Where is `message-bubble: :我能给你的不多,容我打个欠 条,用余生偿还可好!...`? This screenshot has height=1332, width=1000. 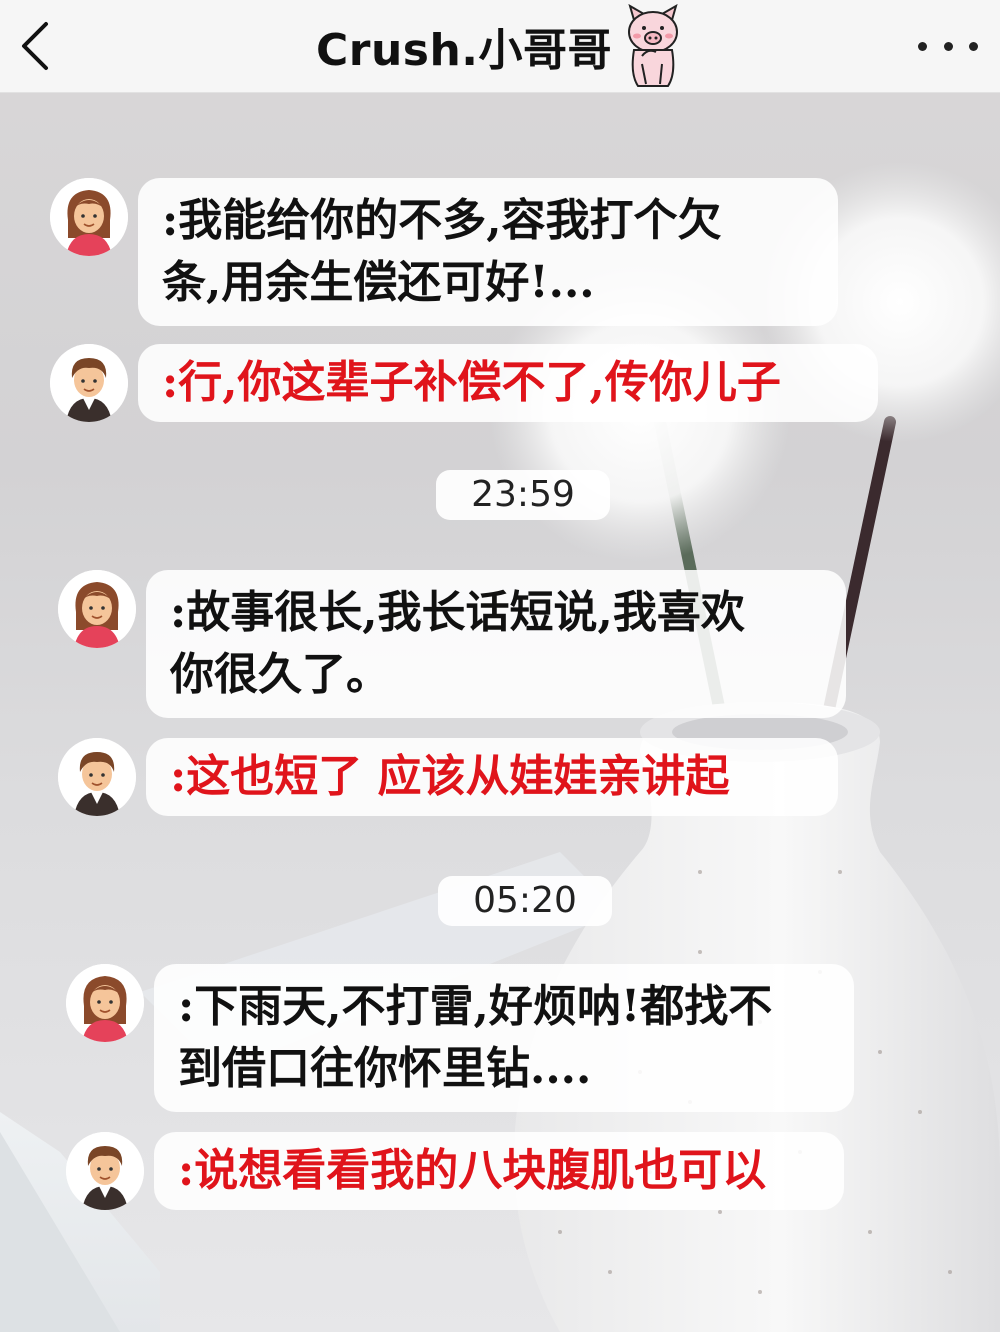 message-bubble: :我能给你的不多,容我打个欠 条,用余生偿还可好!... is located at coordinates (488, 252).